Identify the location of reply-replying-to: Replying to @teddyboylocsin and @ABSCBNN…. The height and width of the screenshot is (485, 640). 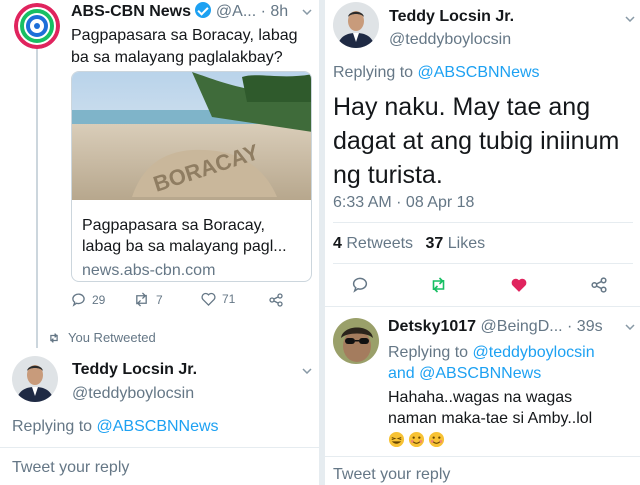
(513, 363).